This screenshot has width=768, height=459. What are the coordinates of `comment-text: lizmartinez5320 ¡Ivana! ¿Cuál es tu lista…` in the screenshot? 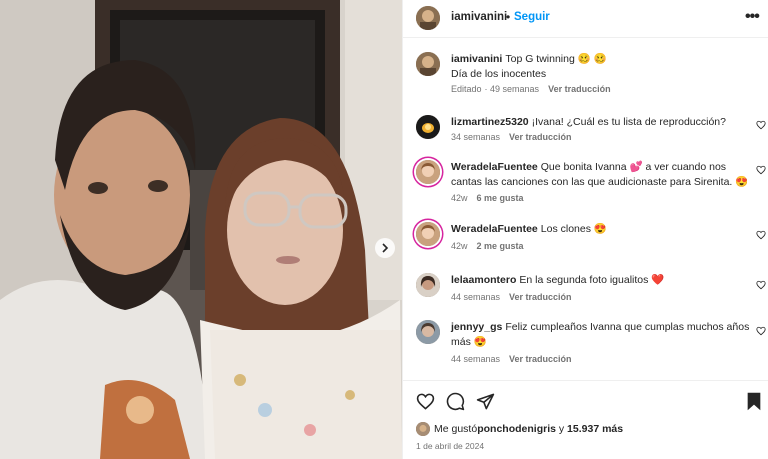 It's located at (601, 122).